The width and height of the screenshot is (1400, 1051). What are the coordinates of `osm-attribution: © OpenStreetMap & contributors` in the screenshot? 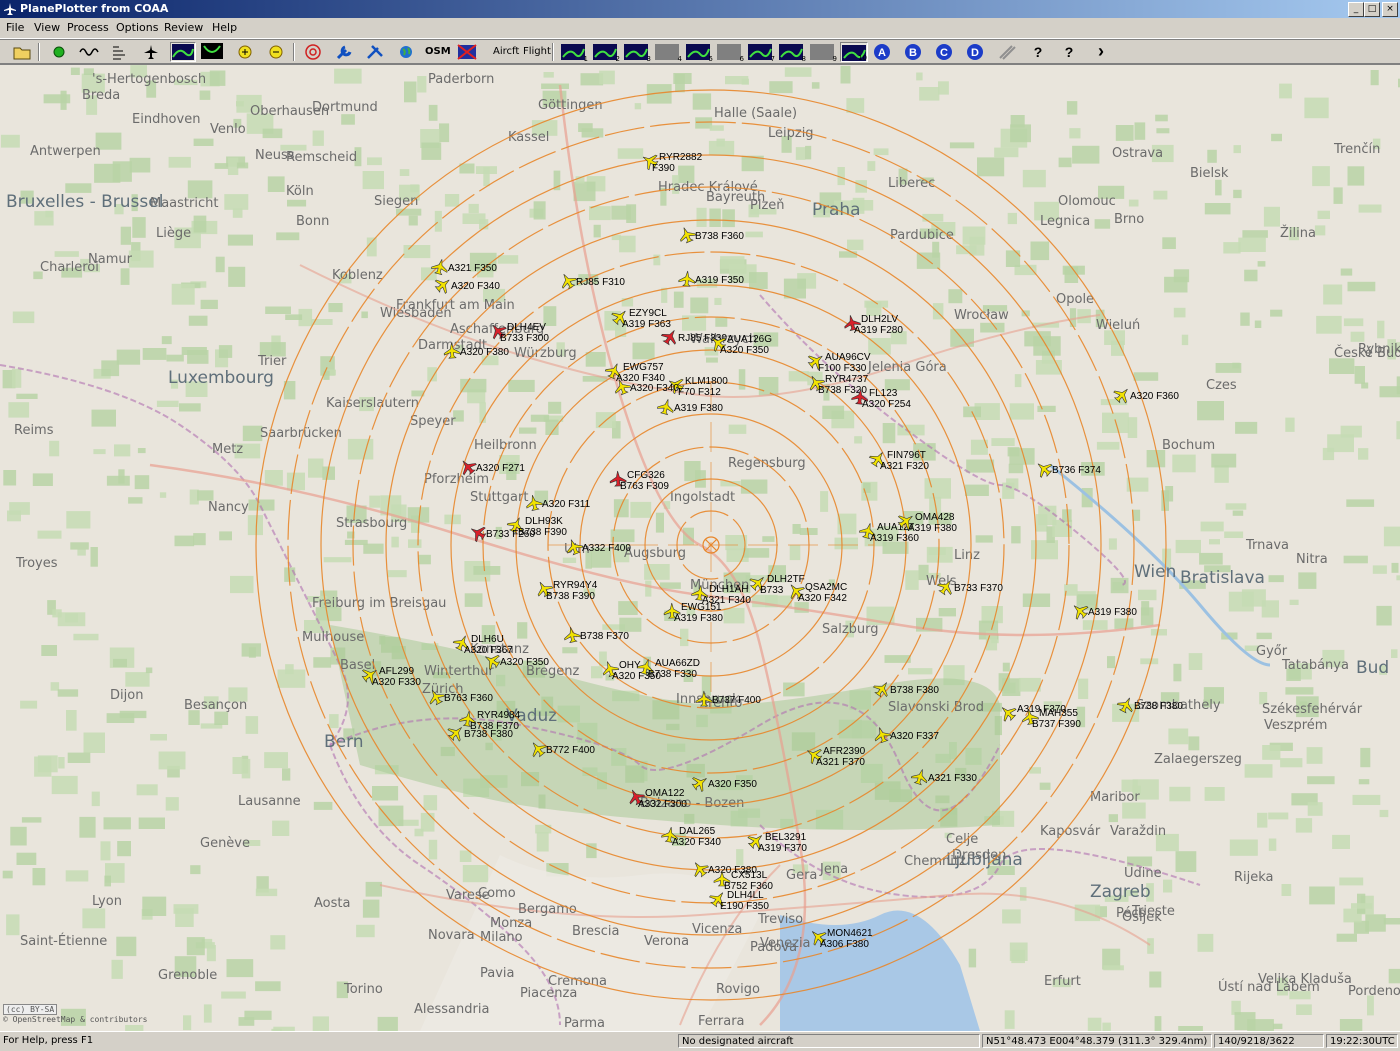 It's located at (75, 1019).